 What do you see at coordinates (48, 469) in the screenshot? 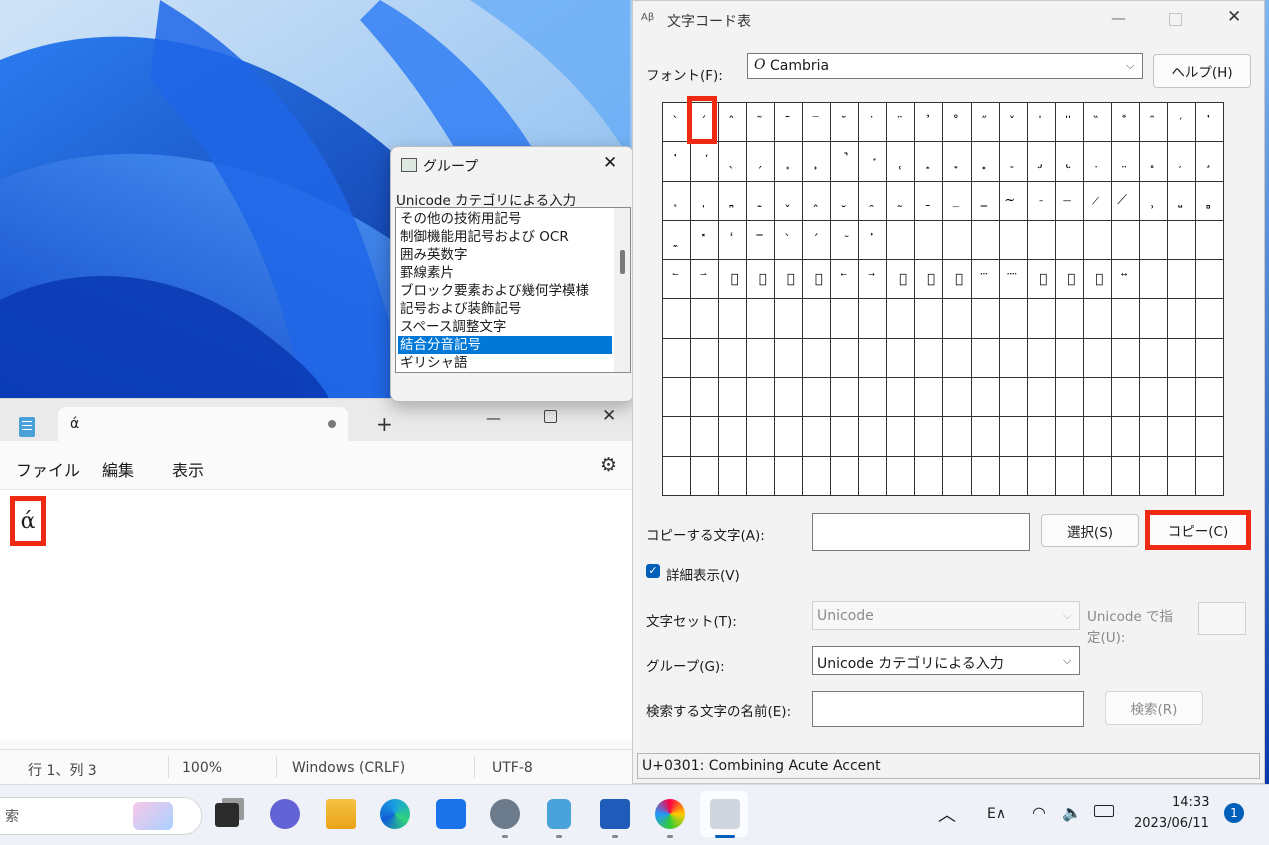
I see `menu-file: ファイル` at bounding box center [48, 469].